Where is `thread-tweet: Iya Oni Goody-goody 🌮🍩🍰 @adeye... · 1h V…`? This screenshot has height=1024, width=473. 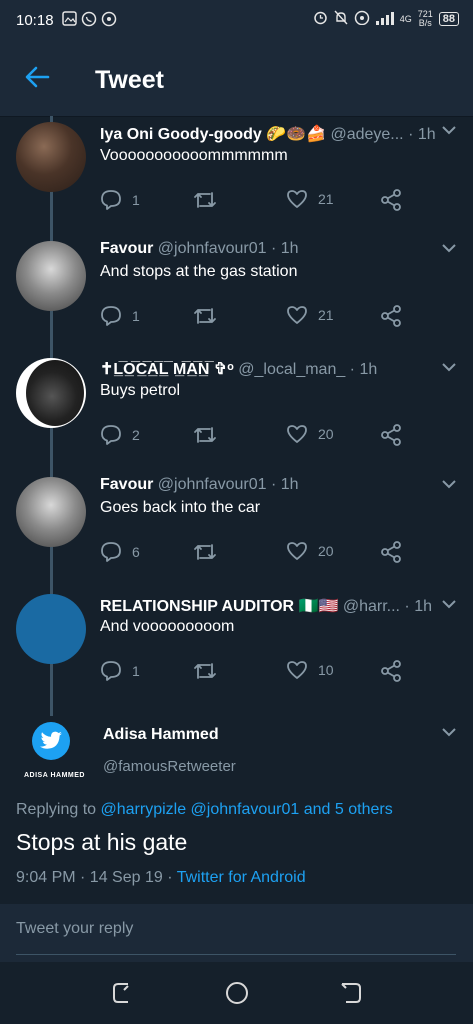
thread-tweet: Iya Oni Goody-goody 🌮🍩🍰 @adeye... · 1h V… is located at coordinates (236, 174).